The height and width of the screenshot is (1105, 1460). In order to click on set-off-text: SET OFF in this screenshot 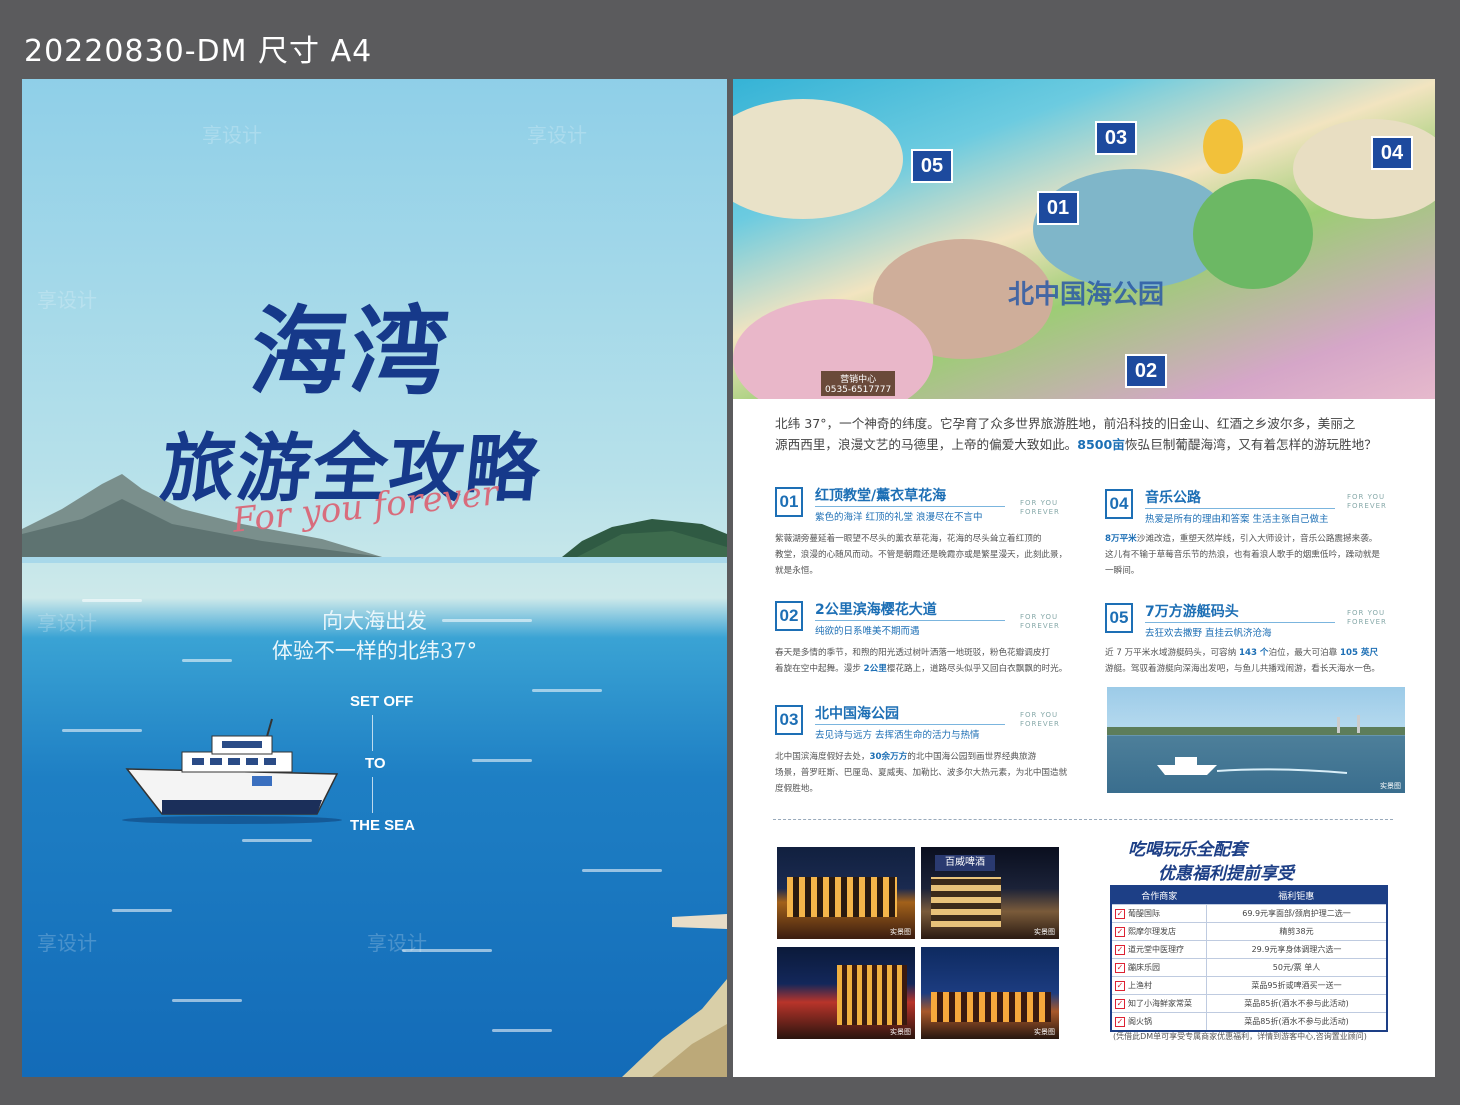, I will do `click(382, 701)`.